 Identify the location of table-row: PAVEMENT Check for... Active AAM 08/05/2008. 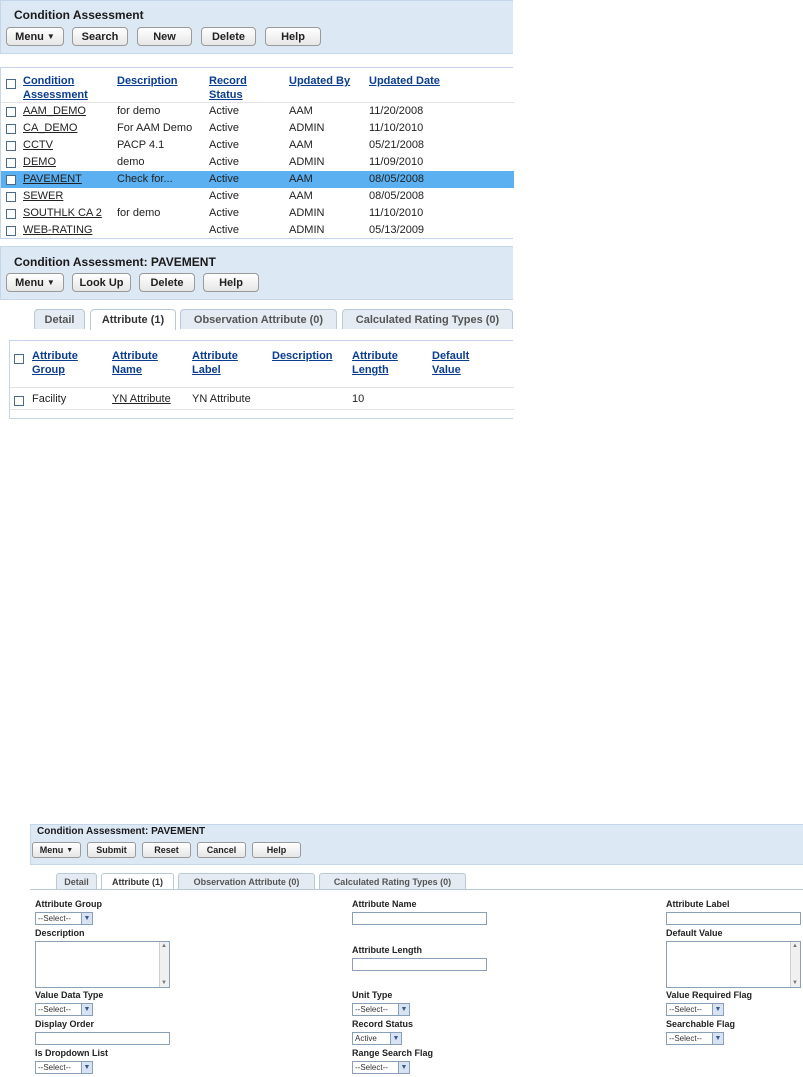
(257, 179).